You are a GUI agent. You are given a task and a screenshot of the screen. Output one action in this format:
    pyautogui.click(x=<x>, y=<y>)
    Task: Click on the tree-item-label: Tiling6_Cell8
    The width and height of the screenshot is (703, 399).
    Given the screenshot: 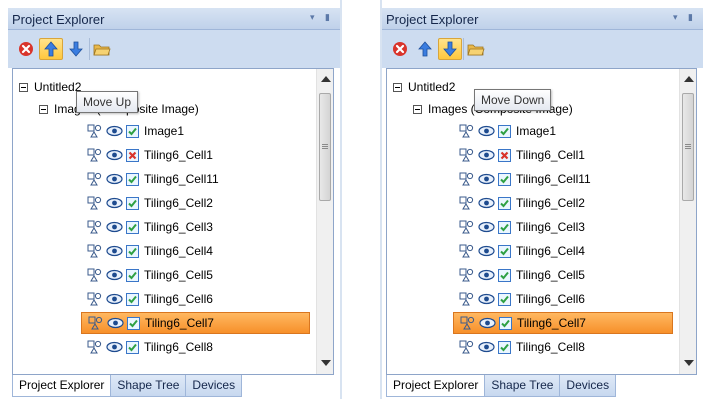 What is the action you would take?
    pyautogui.click(x=550, y=347)
    